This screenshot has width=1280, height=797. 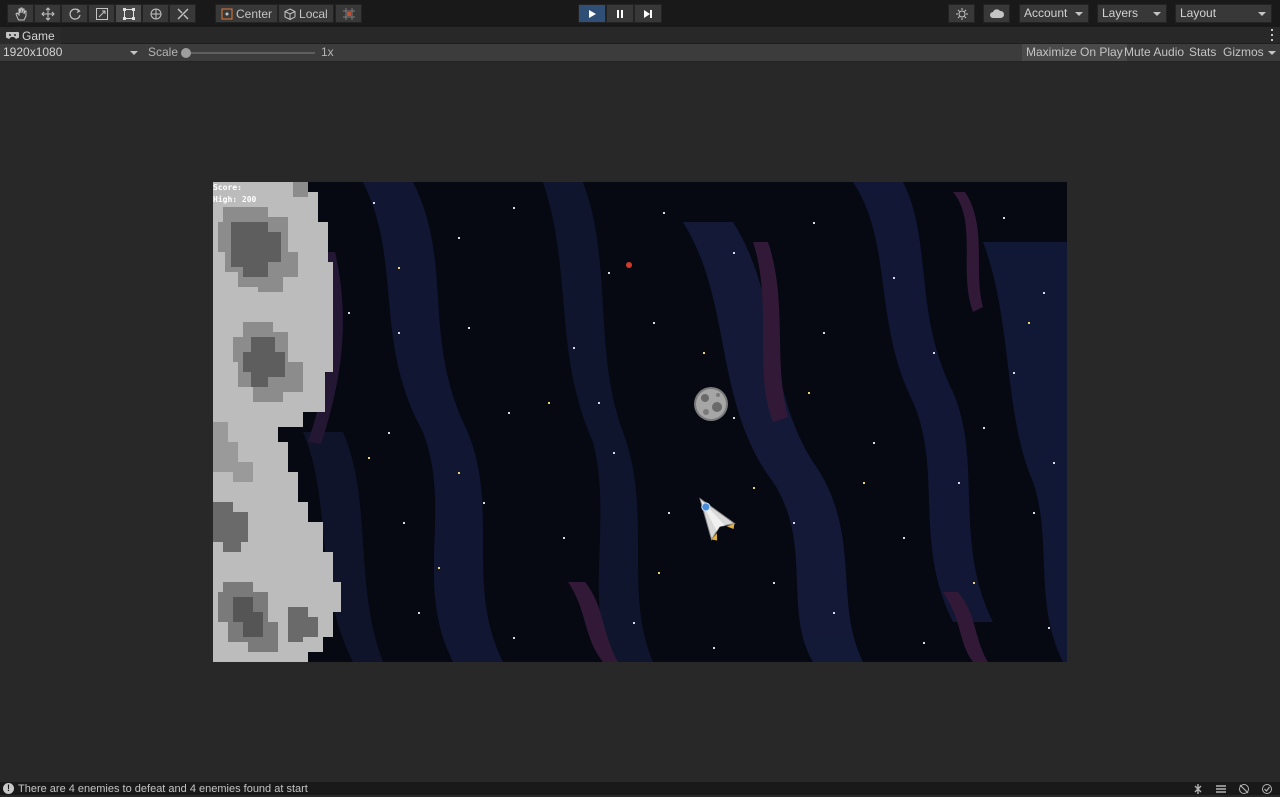 What do you see at coordinates (1272, 53) in the screenshot?
I see `gizmos-dropdown-icon` at bounding box center [1272, 53].